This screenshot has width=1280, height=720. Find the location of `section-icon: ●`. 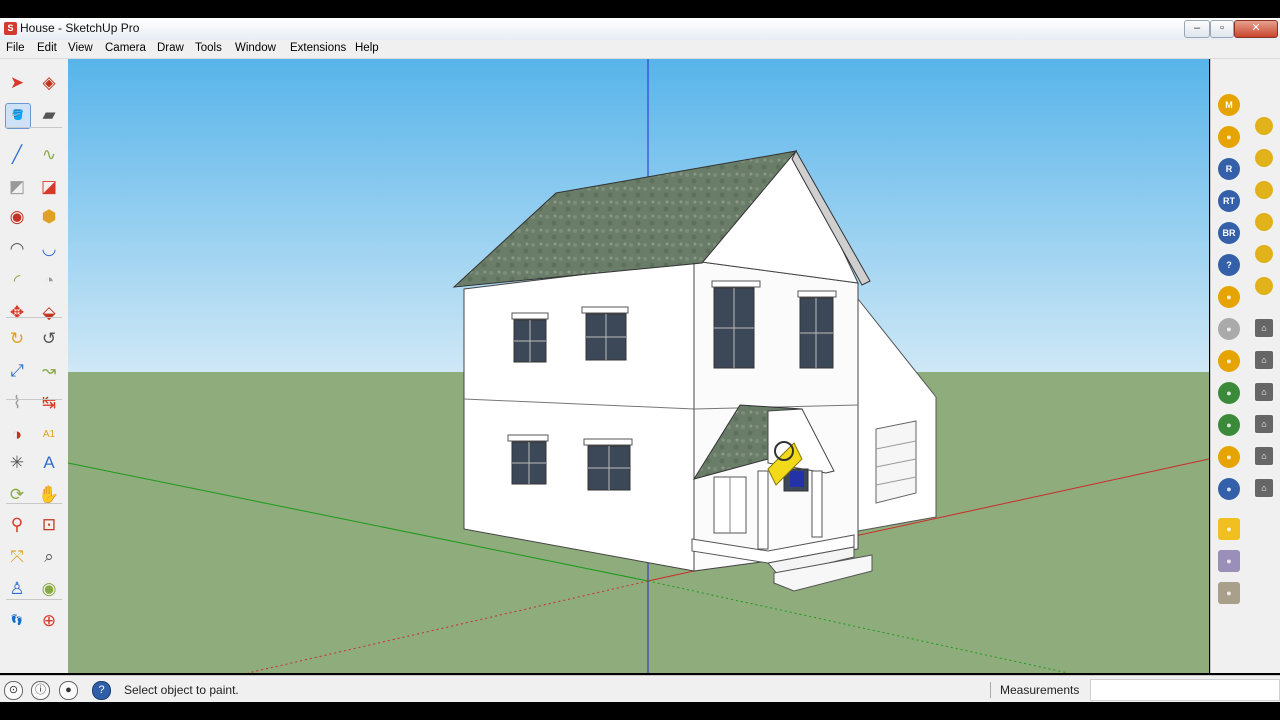

section-icon: ● is located at coordinates (1229, 361).